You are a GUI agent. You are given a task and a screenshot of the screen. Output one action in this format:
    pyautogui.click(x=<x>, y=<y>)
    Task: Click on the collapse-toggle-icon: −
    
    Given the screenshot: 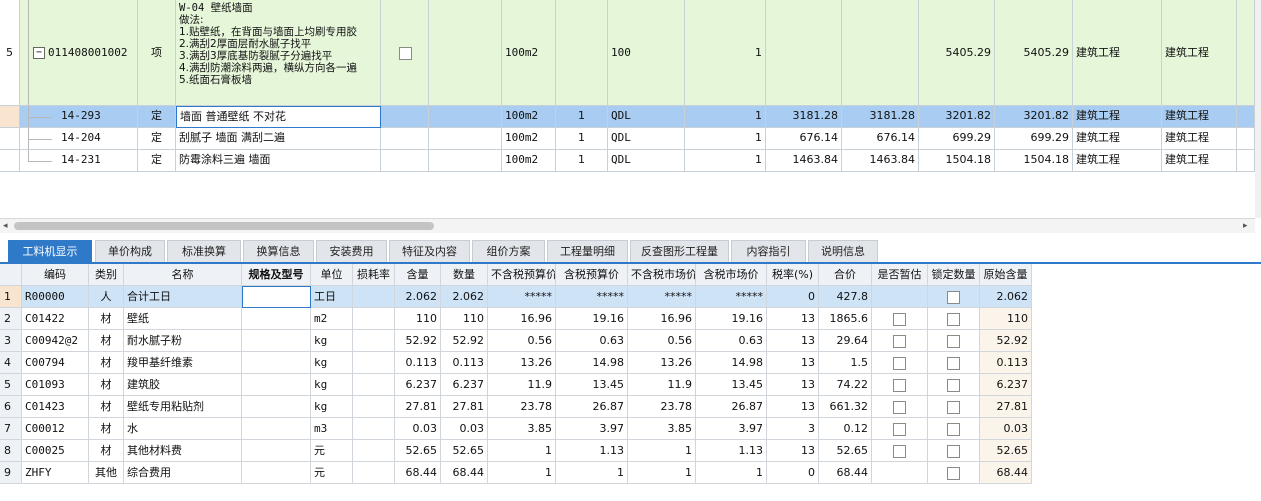 What is the action you would take?
    pyautogui.click(x=39, y=53)
    